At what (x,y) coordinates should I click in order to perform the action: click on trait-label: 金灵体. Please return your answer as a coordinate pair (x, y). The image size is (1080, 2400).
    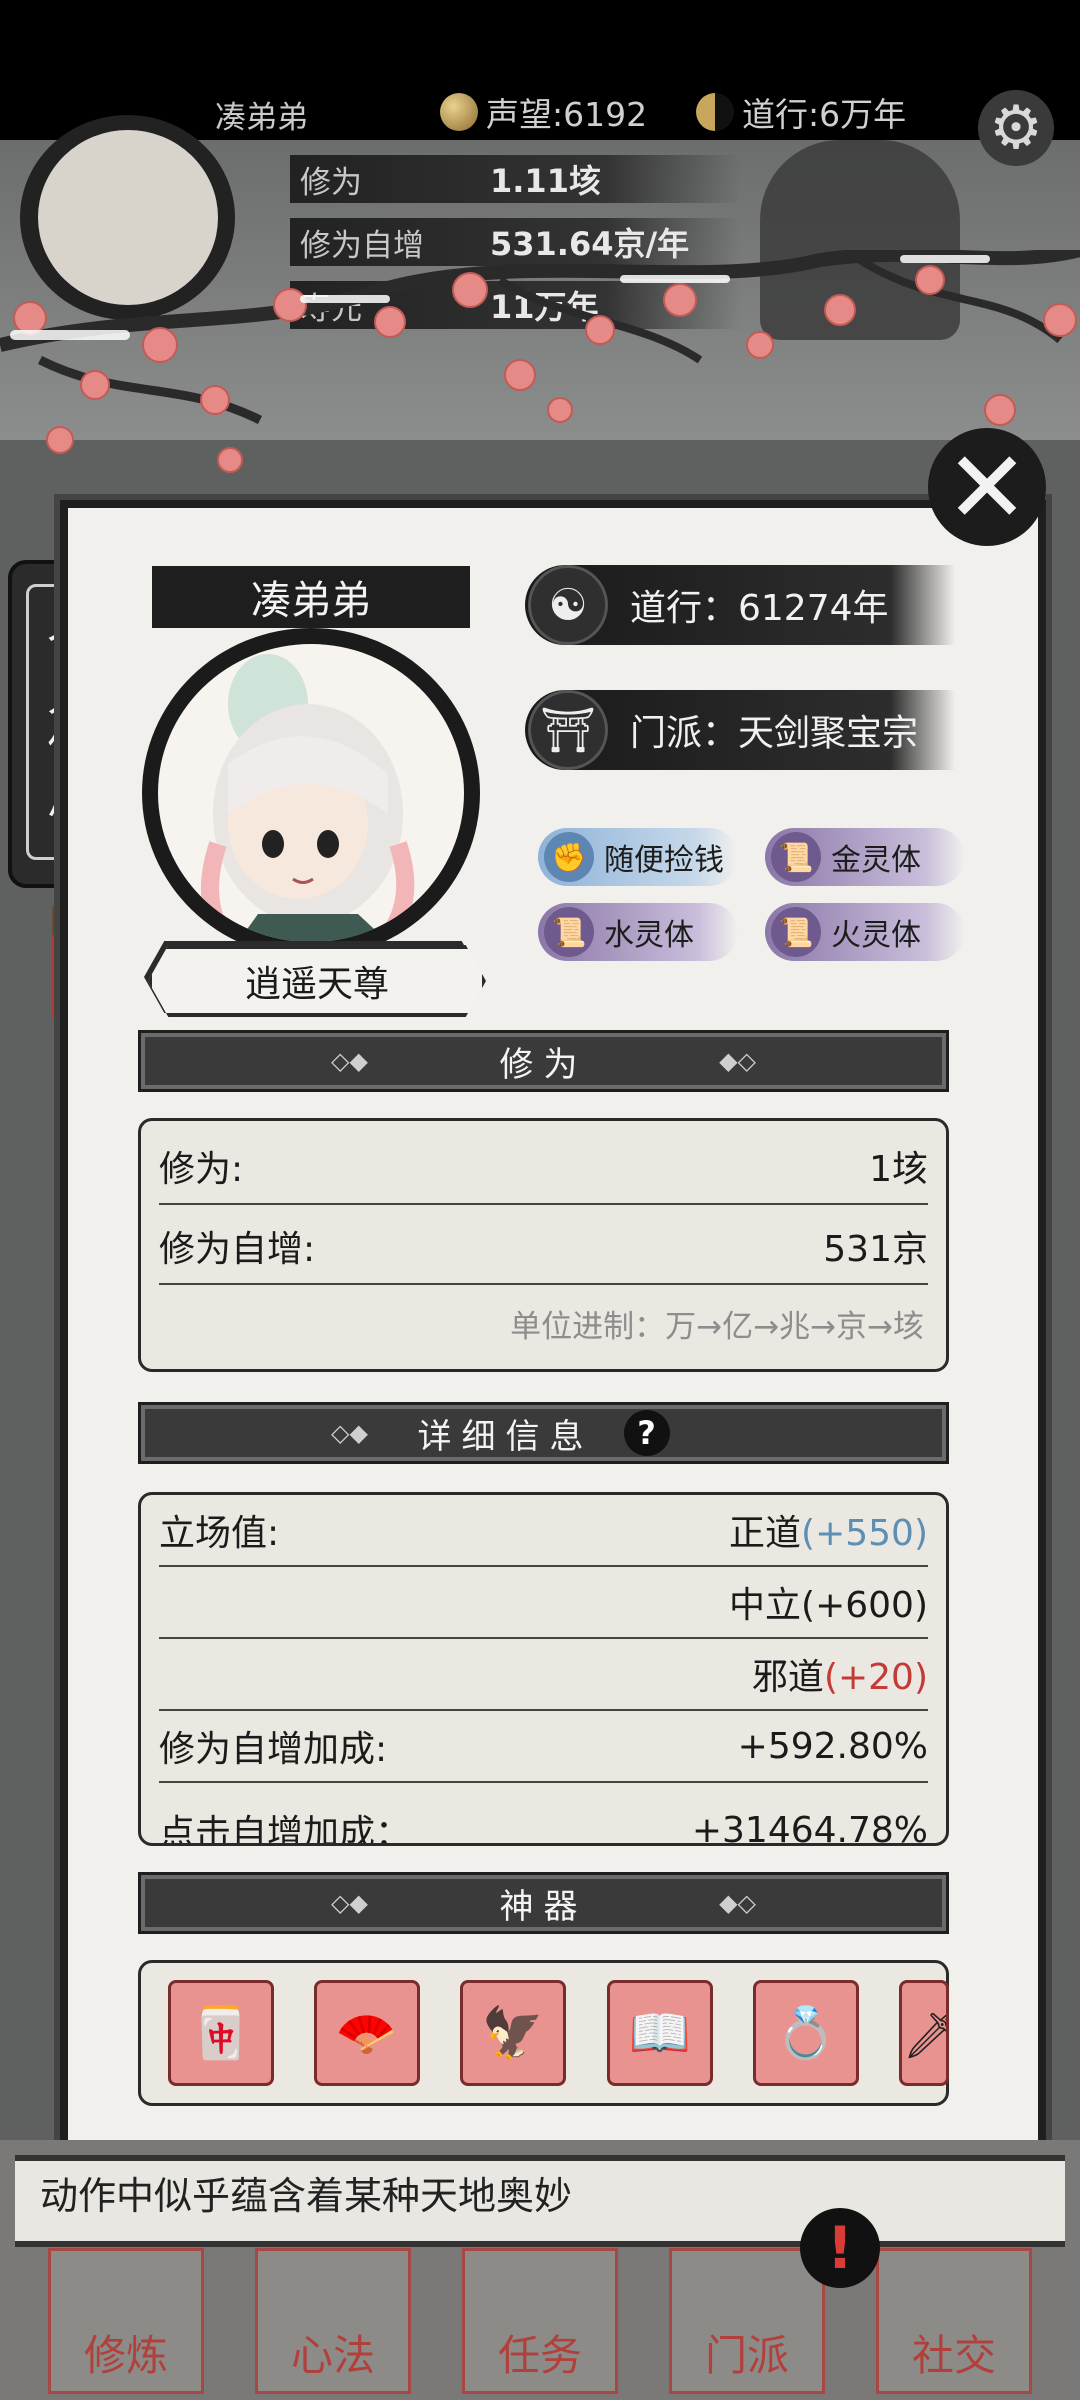
    Looking at the image, I should click on (876, 860).